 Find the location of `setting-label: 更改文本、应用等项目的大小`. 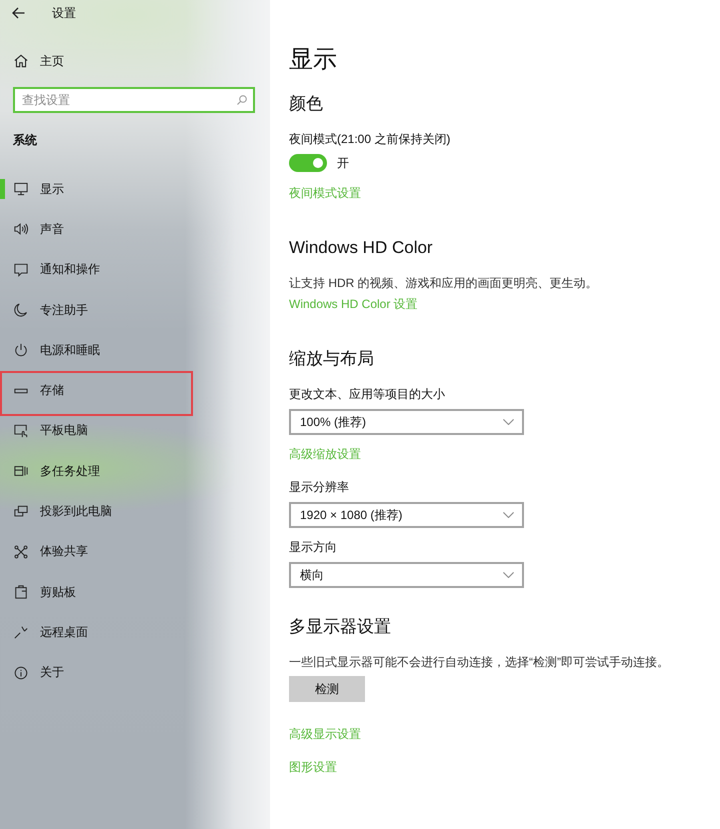

setting-label: 更改文本、应用等项目的大小 is located at coordinates (367, 394).